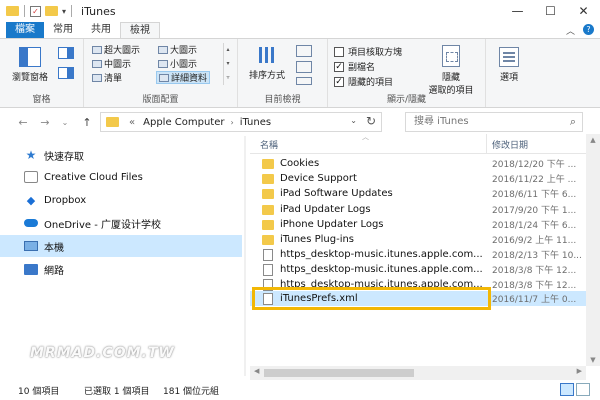 This screenshot has width=600, height=400. What do you see at coordinates (267, 63) in the screenshot?
I see `sort-by-button: 排序方式` at bounding box center [267, 63].